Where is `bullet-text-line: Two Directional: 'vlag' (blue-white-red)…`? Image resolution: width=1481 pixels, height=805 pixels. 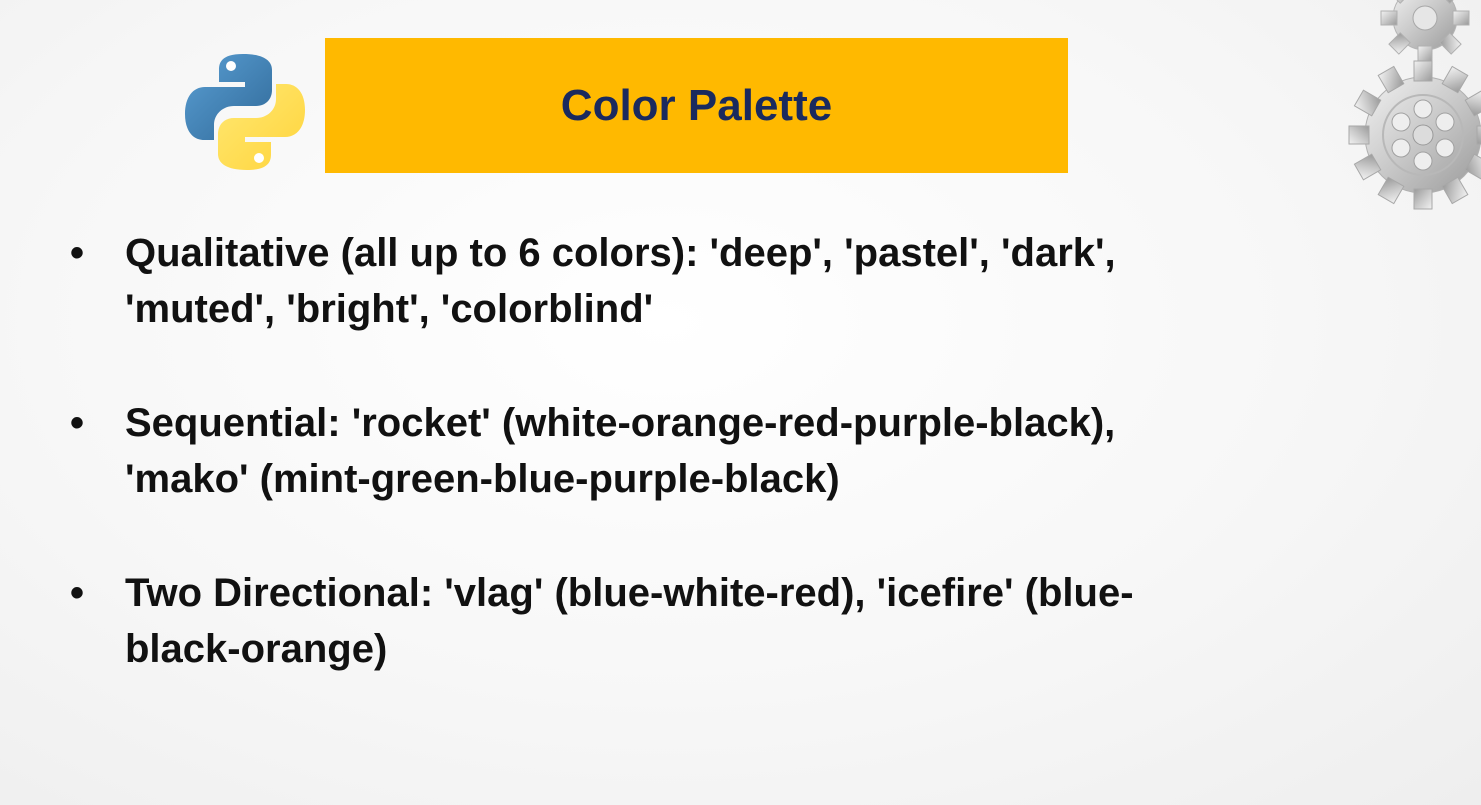 bullet-text-line: Two Directional: 'vlag' (blue-white-red)… is located at coordinates (629, 593).